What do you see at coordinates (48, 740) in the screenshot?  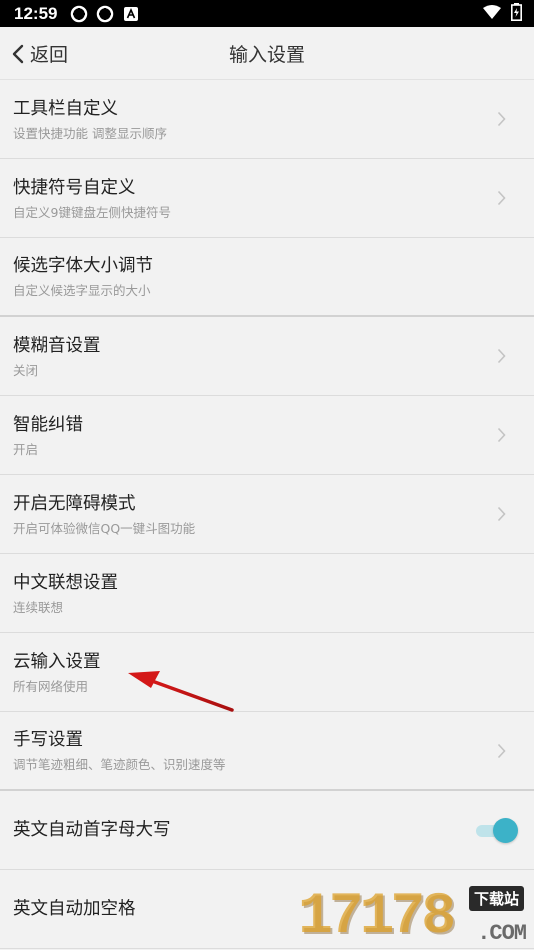 I see `setting-title: 手写设置` at bounding box center [48, 740].